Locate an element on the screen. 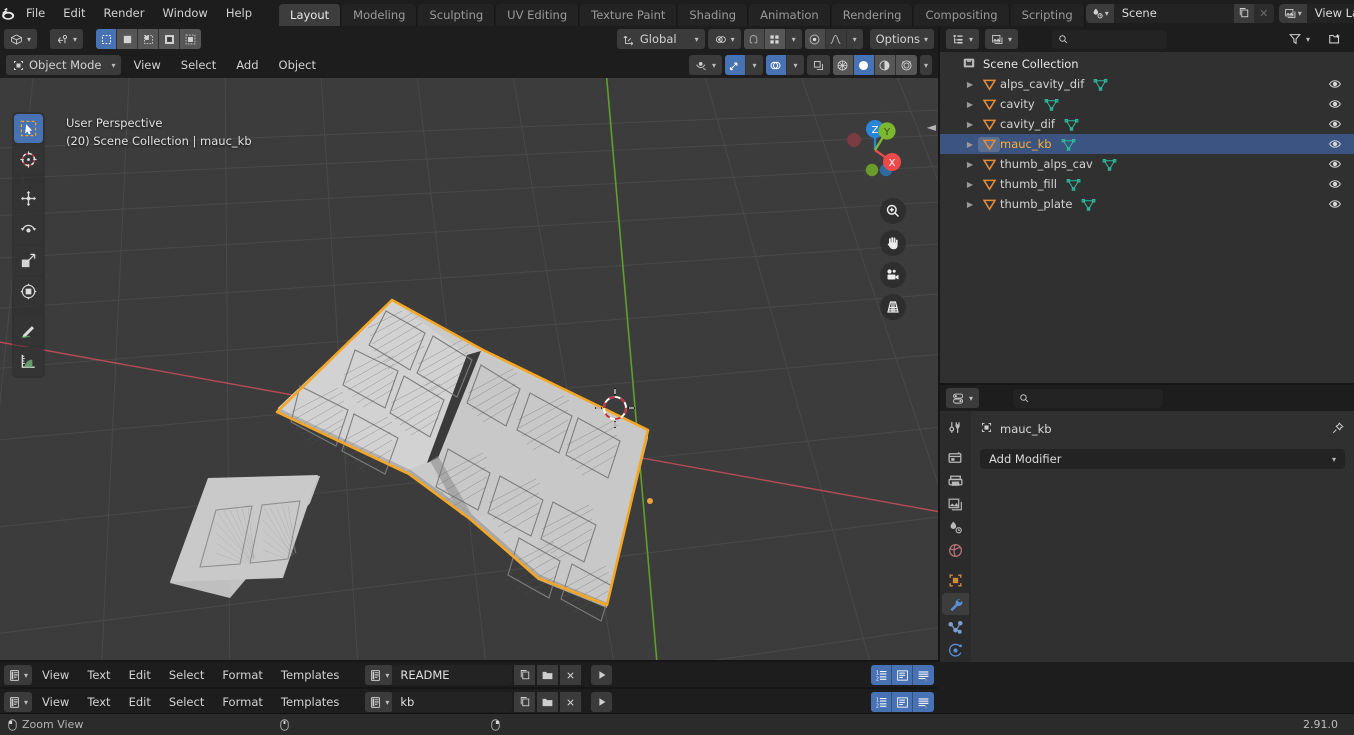  menu-help: Help is located at coordinates (239, 13).